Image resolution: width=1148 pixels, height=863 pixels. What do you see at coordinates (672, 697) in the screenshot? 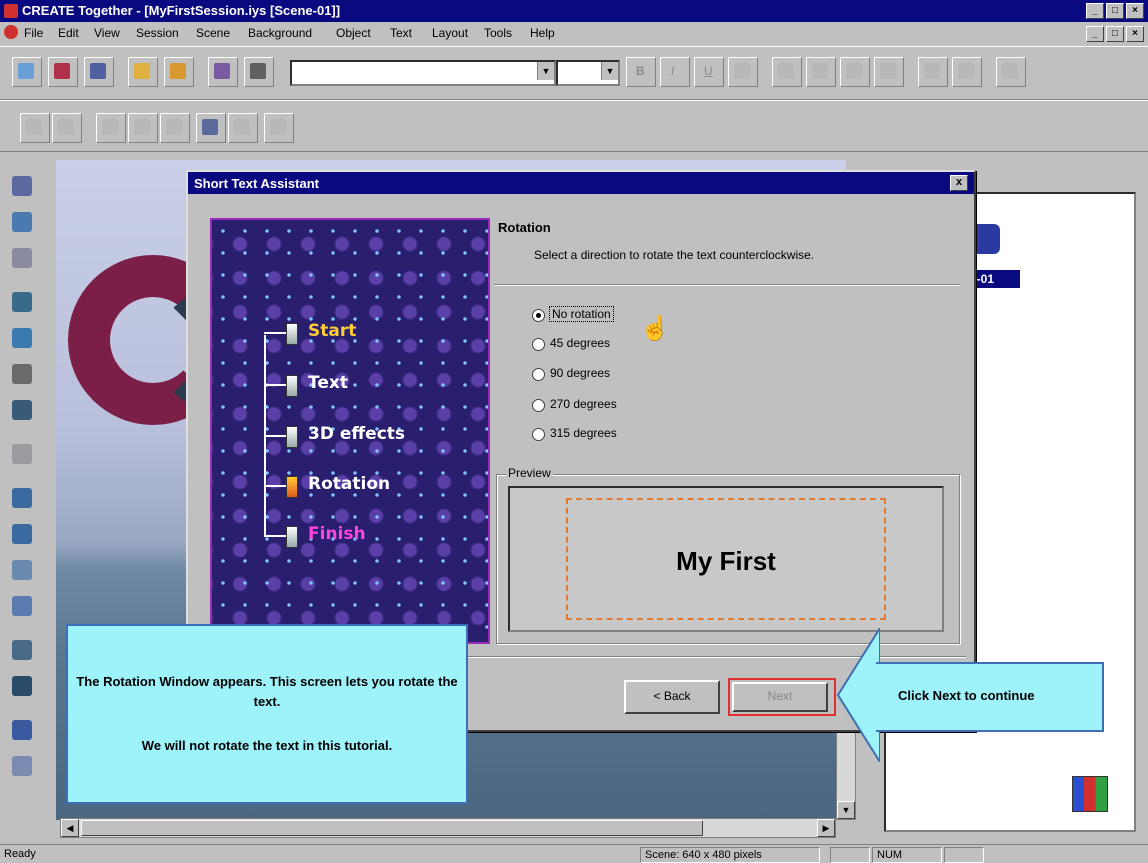
I see `back-button: < Back` at bounding box center [672, 697].